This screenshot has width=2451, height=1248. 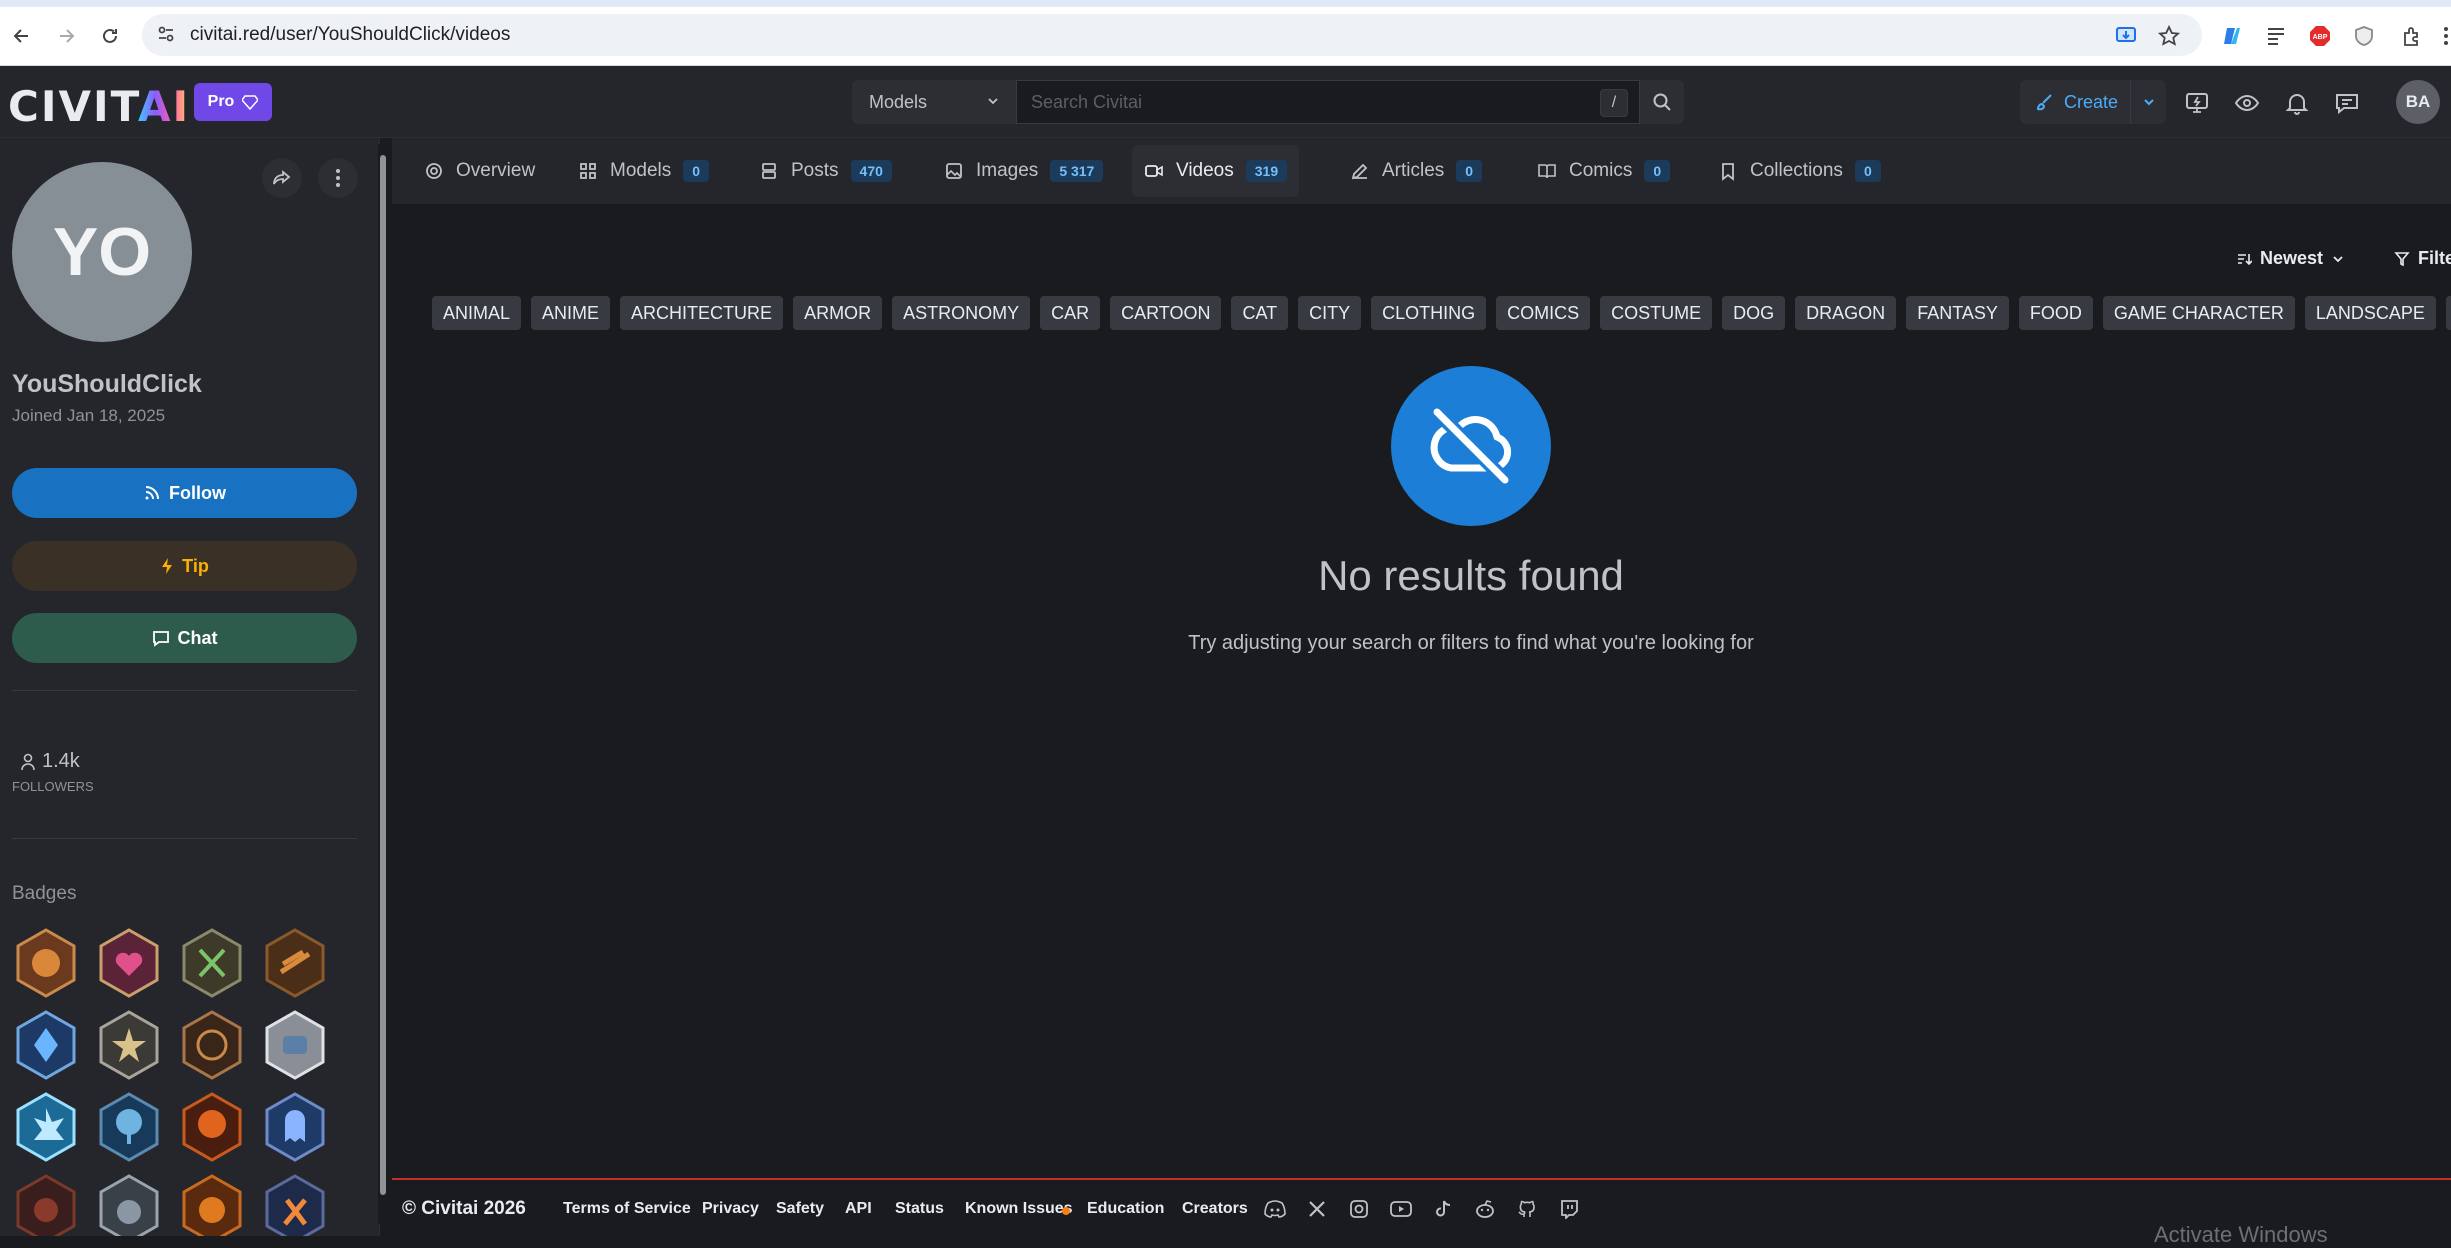 I want to click on tag-chip: ANIMAL, so click(x=477, y=313).